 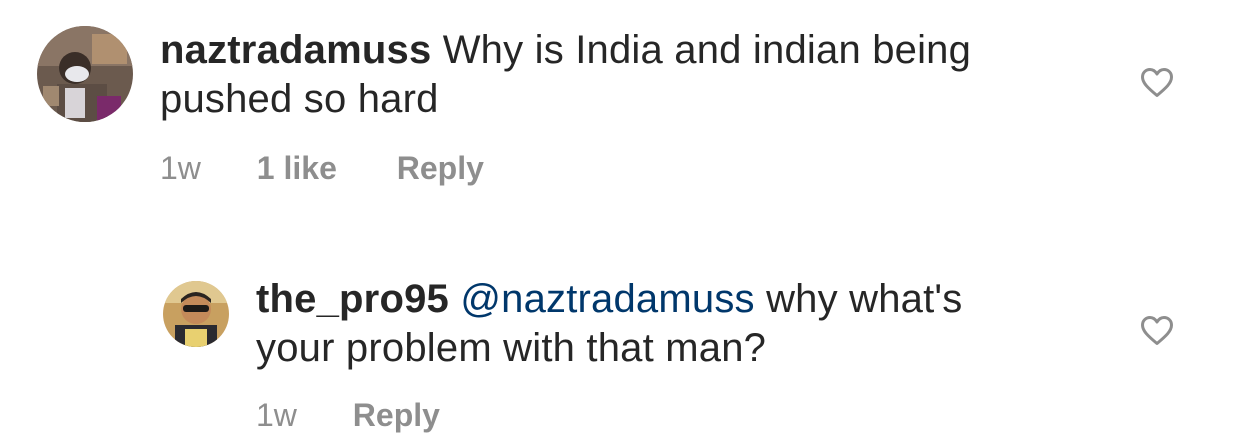 What do you see at coordinates (707, 50) in the screenshot?
I see `comment-text-line-1: Why is India and indian being` at bounding box center [707, 50].